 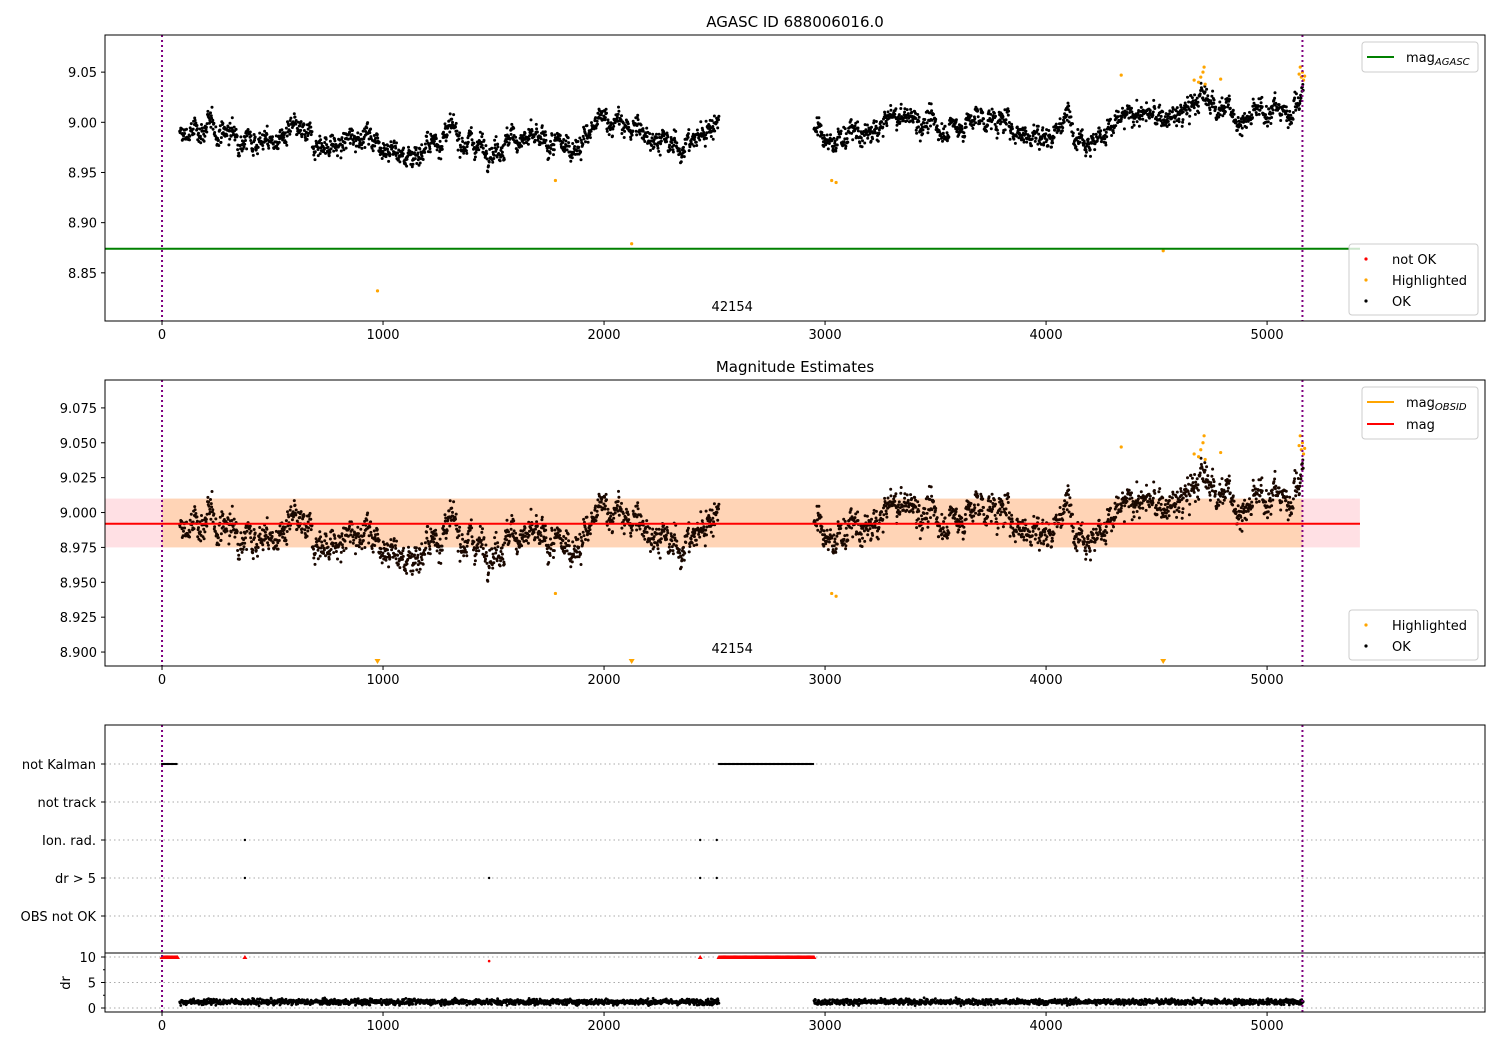 What do you see at coordinates (1305, 76) in the screenshot?
I see `highlighted-point` at bounding box center [1305, 76].